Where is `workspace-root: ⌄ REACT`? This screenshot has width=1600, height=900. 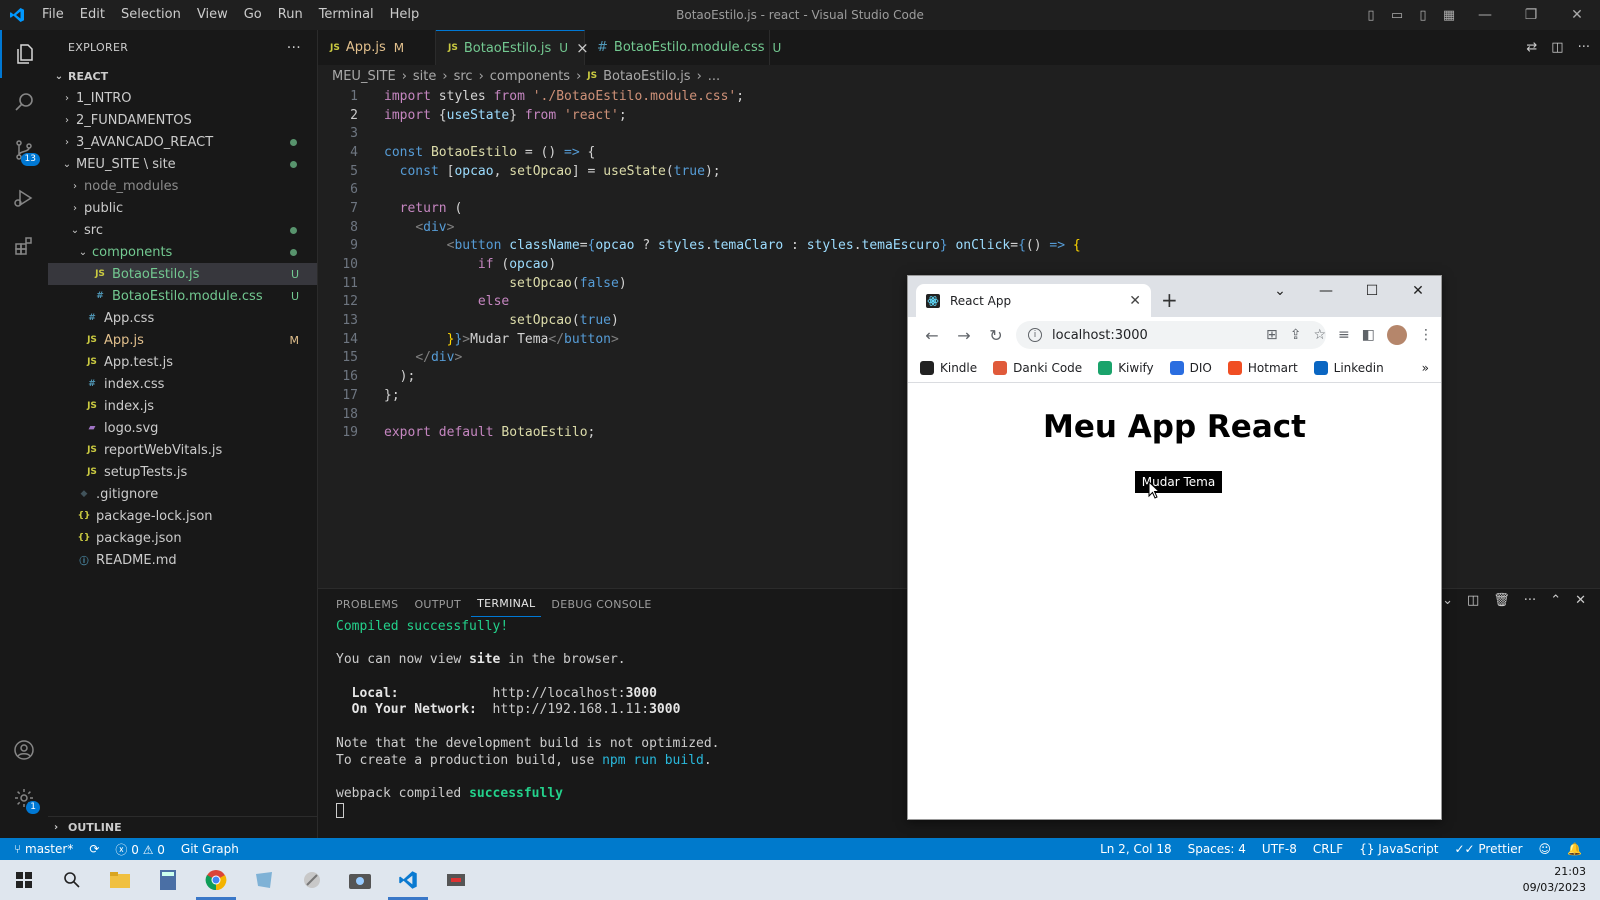 workspace-root: ⌄ REACT is located at coordinates (182, 76).